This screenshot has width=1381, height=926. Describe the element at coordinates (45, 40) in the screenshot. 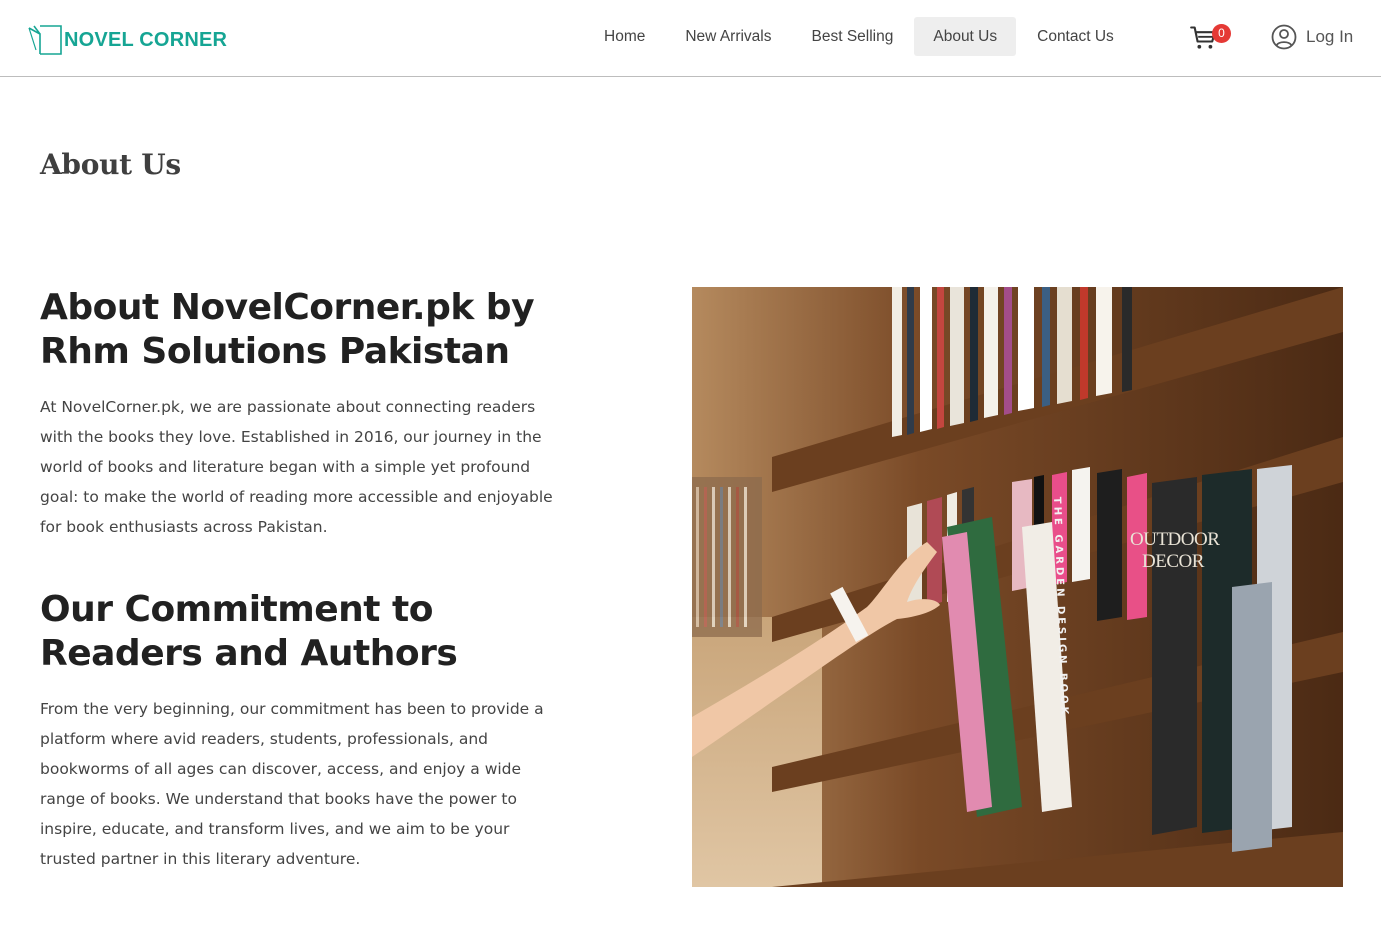

I see `logo-icon` at that location.